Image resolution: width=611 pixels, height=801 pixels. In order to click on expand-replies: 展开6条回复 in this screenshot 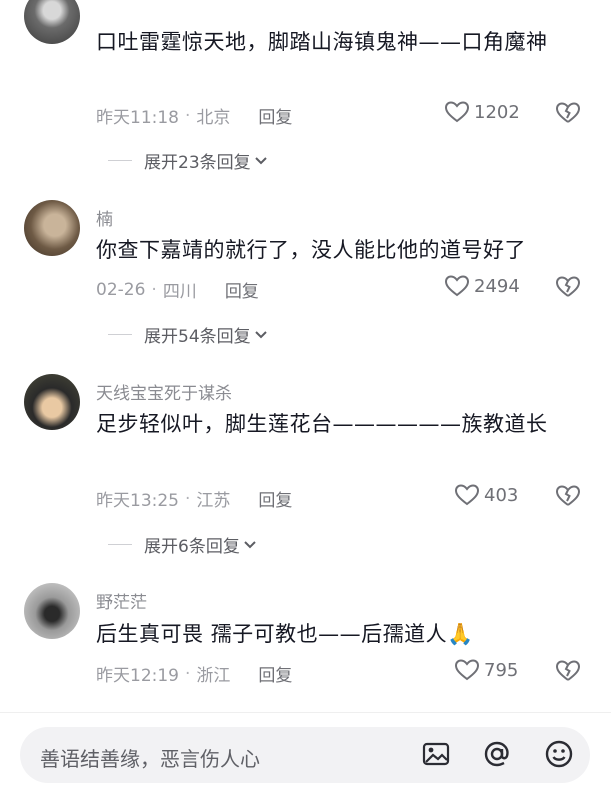, I will do `click(182, 544)`.